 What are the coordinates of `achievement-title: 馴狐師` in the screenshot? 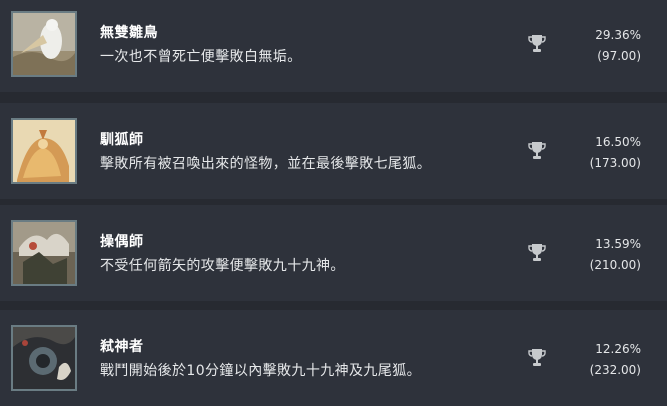 It's located at (122, 140).